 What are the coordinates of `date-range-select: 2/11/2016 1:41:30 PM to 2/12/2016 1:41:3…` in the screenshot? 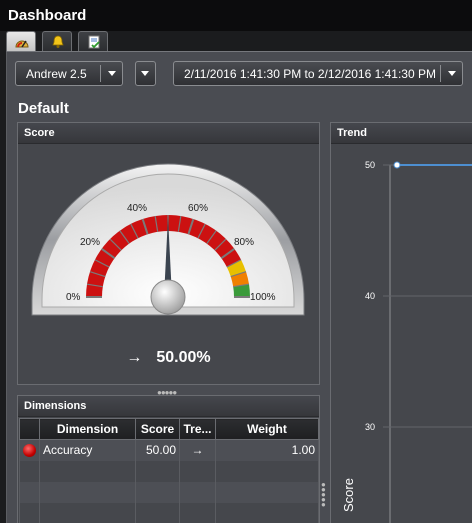 It's located at (318, 73).